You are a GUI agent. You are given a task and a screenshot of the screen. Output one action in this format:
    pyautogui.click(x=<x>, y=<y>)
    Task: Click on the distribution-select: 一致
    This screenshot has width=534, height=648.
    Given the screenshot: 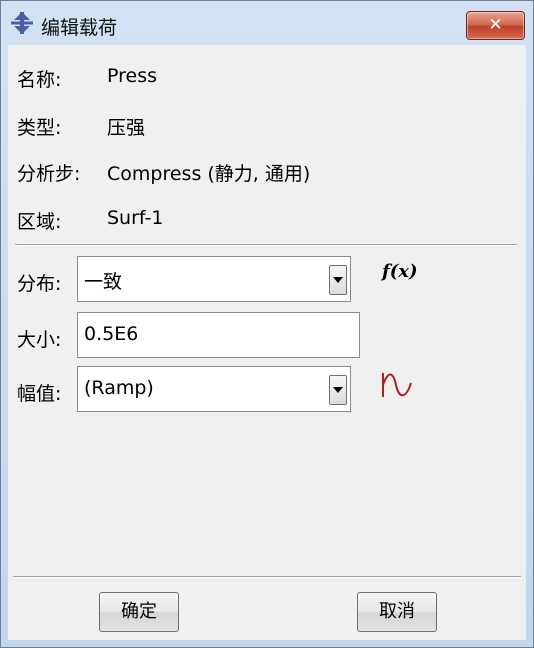 What is the action you would take?
    pyautogui.click(x=214, y=279)
    